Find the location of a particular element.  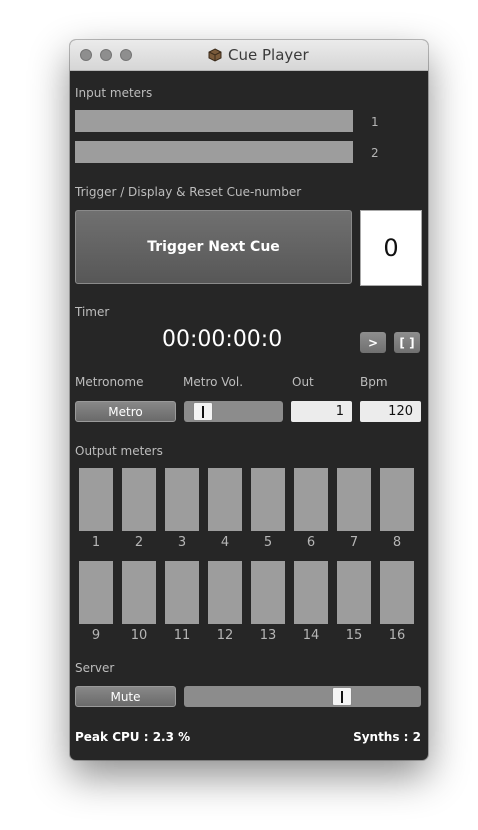

window-title: Cue Player is located at coordinates (258, 55).